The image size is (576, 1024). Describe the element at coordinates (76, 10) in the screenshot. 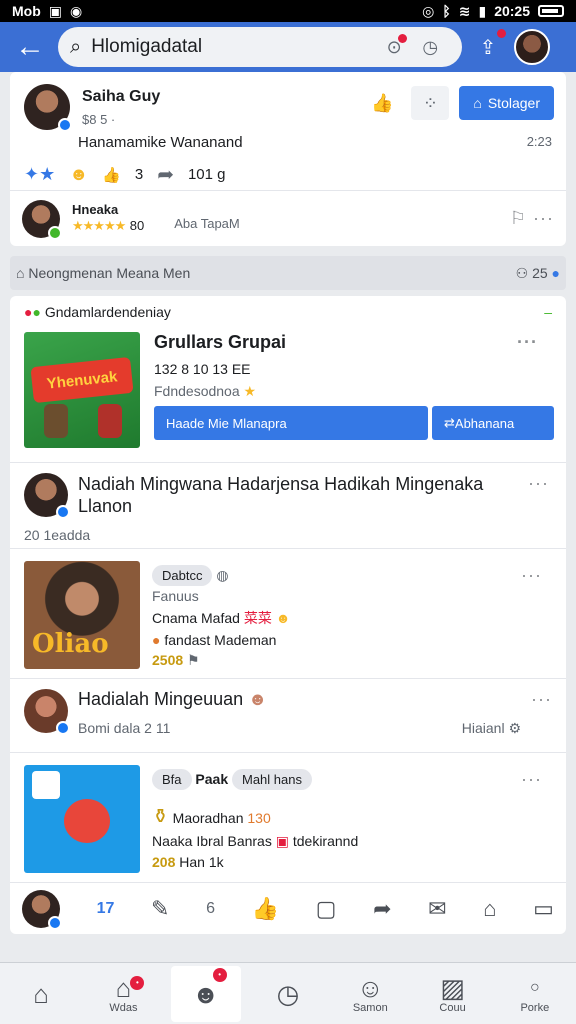

I see `app-icon: ◉` at that location.